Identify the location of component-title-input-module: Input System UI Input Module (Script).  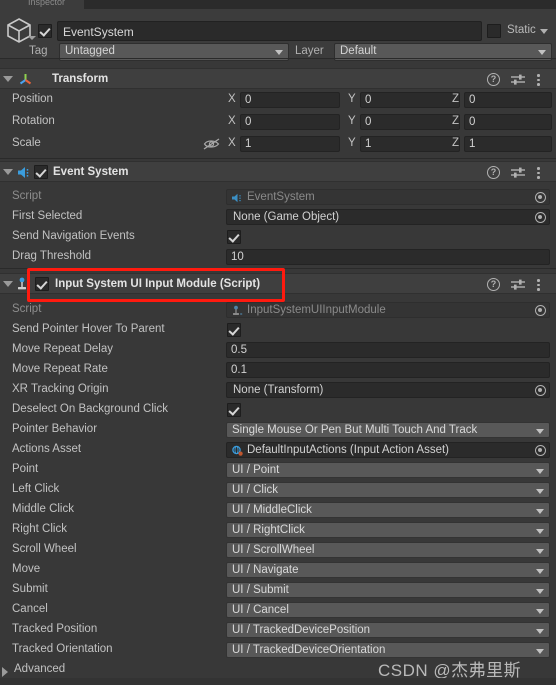
(158, 284).